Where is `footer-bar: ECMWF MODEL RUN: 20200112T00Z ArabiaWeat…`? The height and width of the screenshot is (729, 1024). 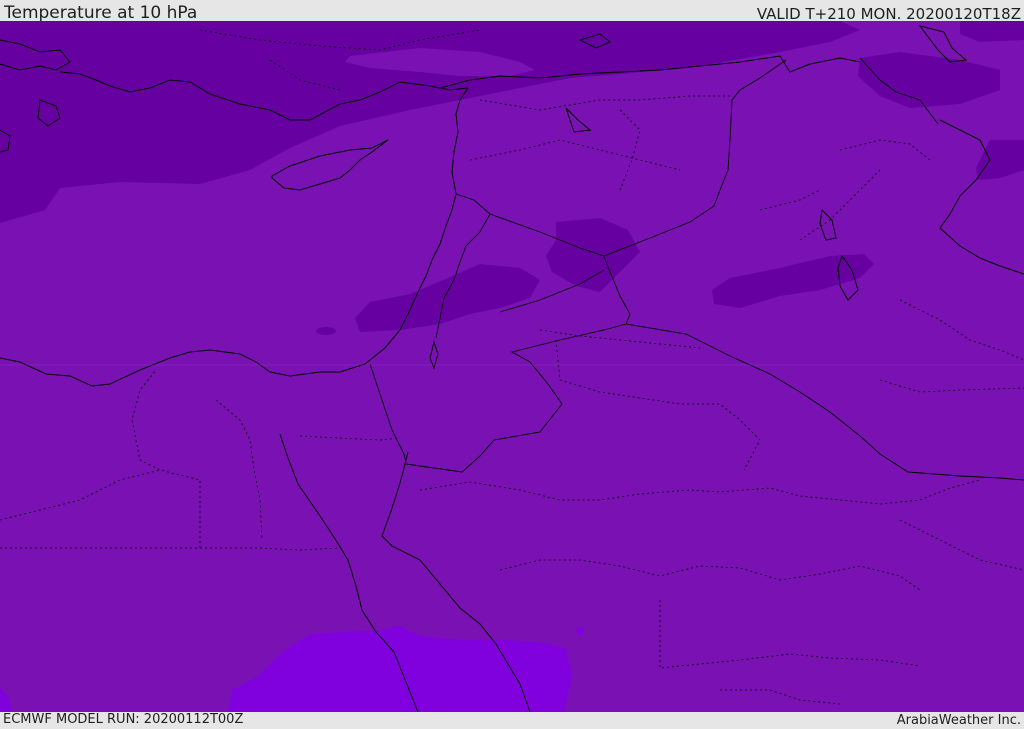
footer-bar: ECMWF MODEL RUN: 20200112T00Z ArabiaWeat… is located at coordinates (512, 720).